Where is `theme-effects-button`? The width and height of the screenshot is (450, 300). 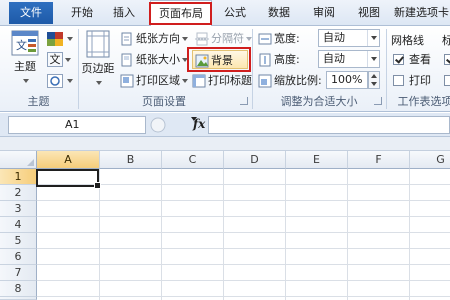 theme-effects-button is located at coordinates (60, 80).